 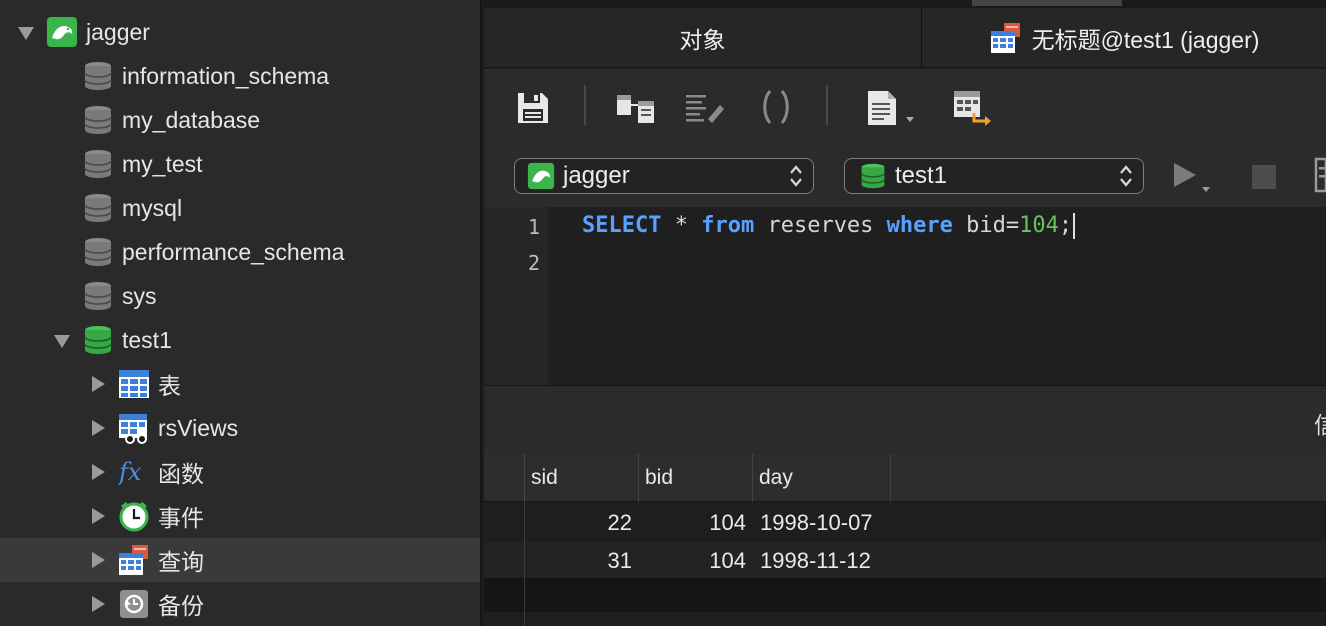 What do you see at coordinates (533, 108) in the screenshot?
I see `save-icon` at bounding box center [533, 108].